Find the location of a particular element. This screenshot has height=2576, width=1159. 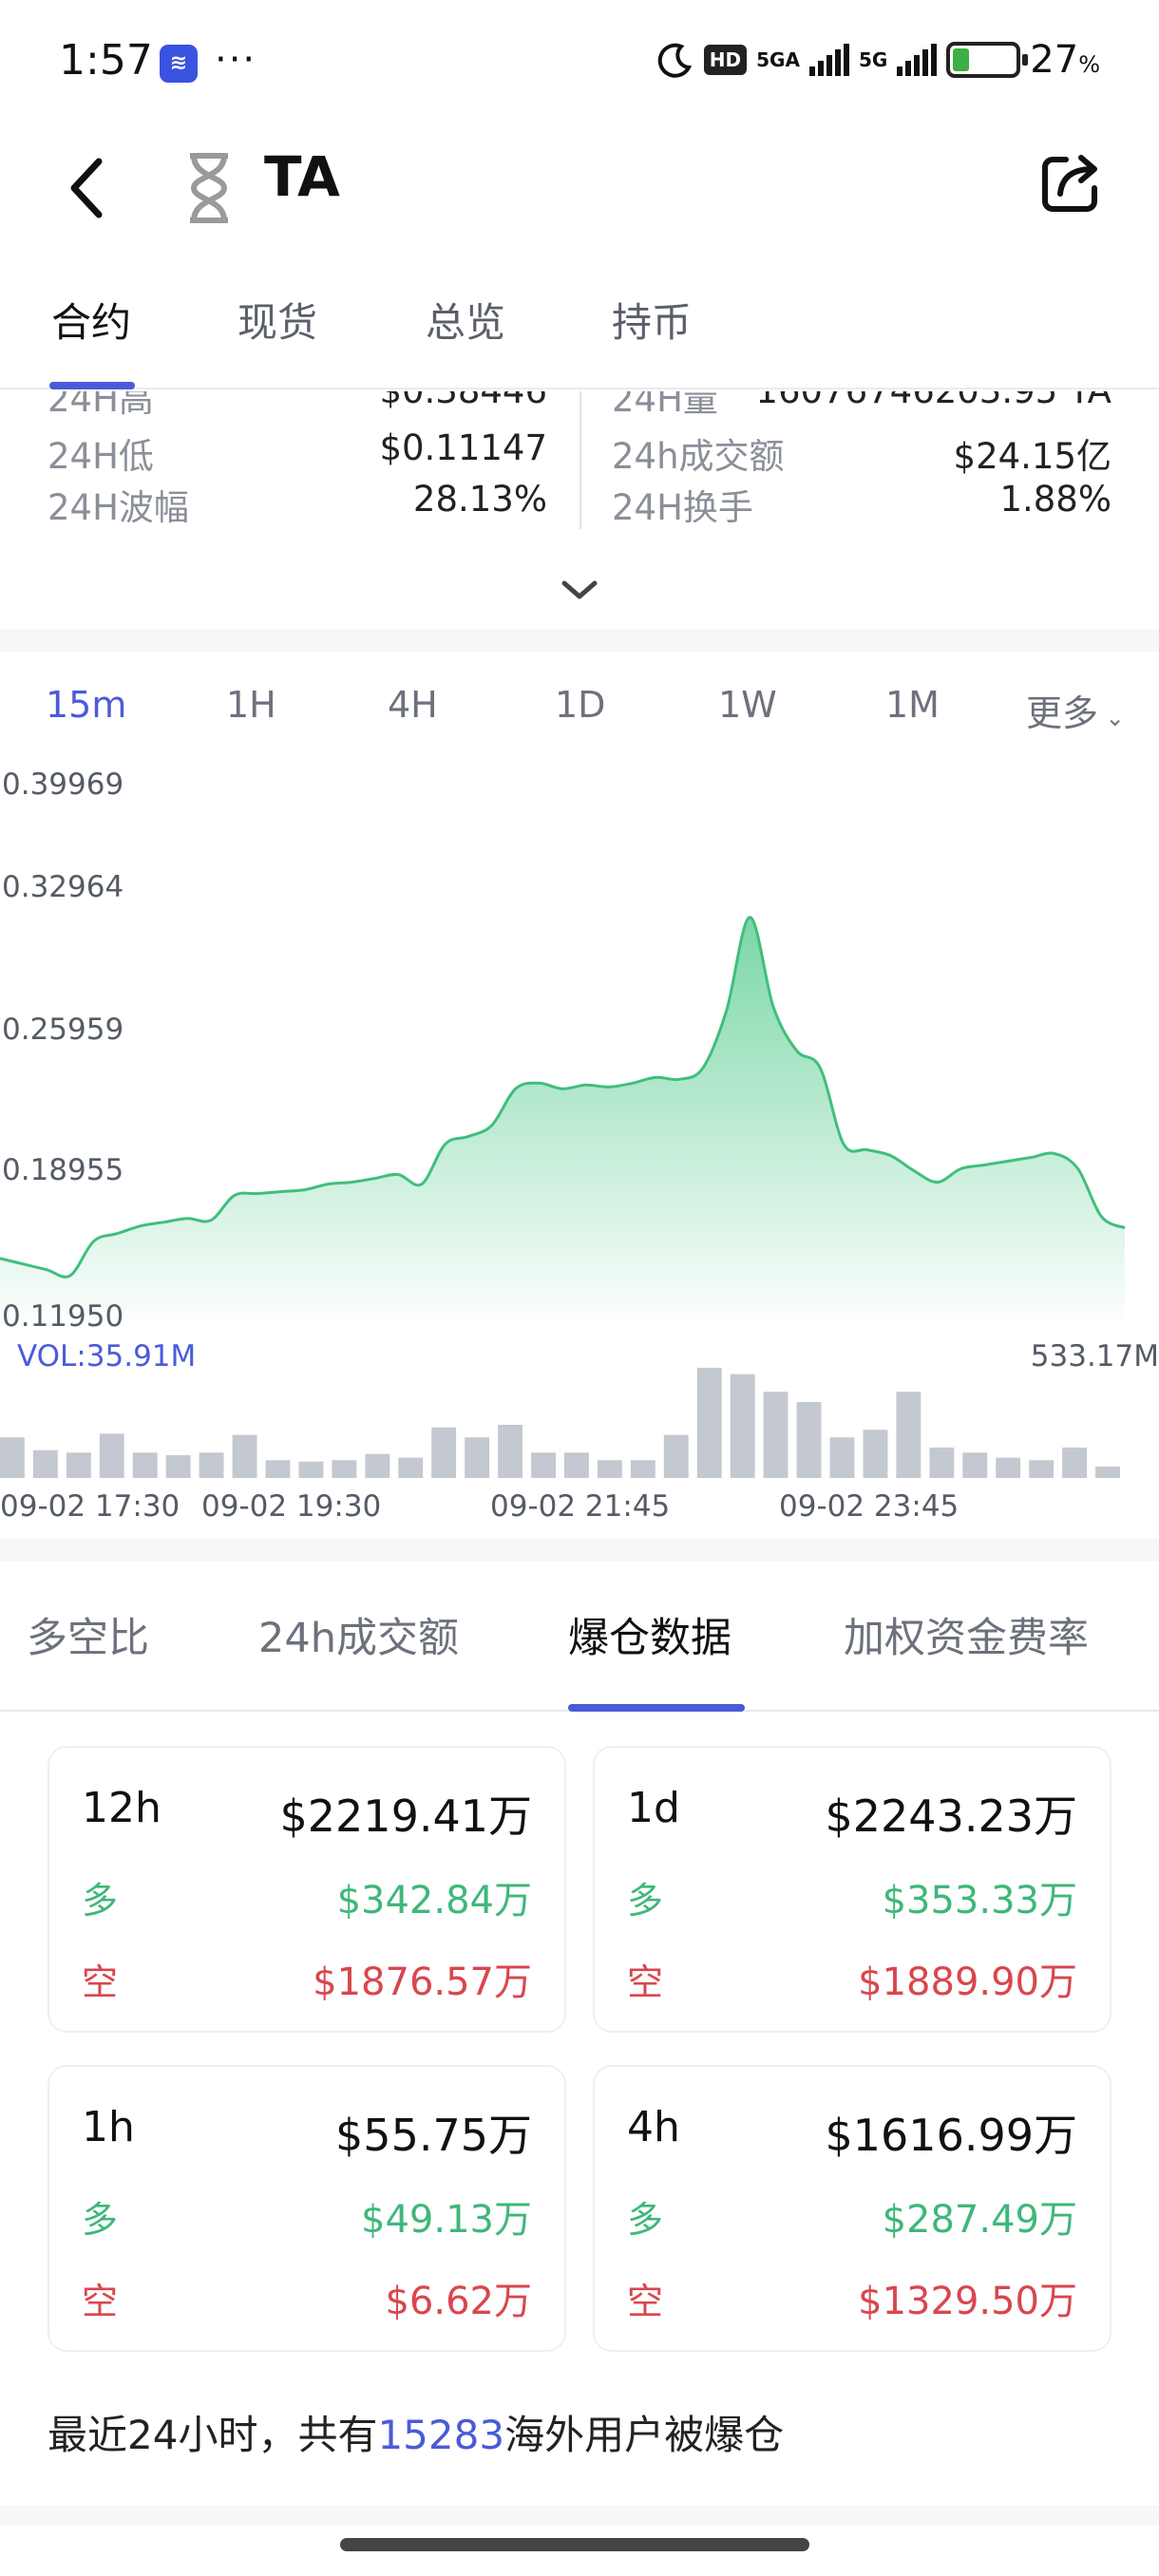

status-bar: 1:57 ≋ ··· HD 5GA 5G 27% is located at coordinates (579, 61).